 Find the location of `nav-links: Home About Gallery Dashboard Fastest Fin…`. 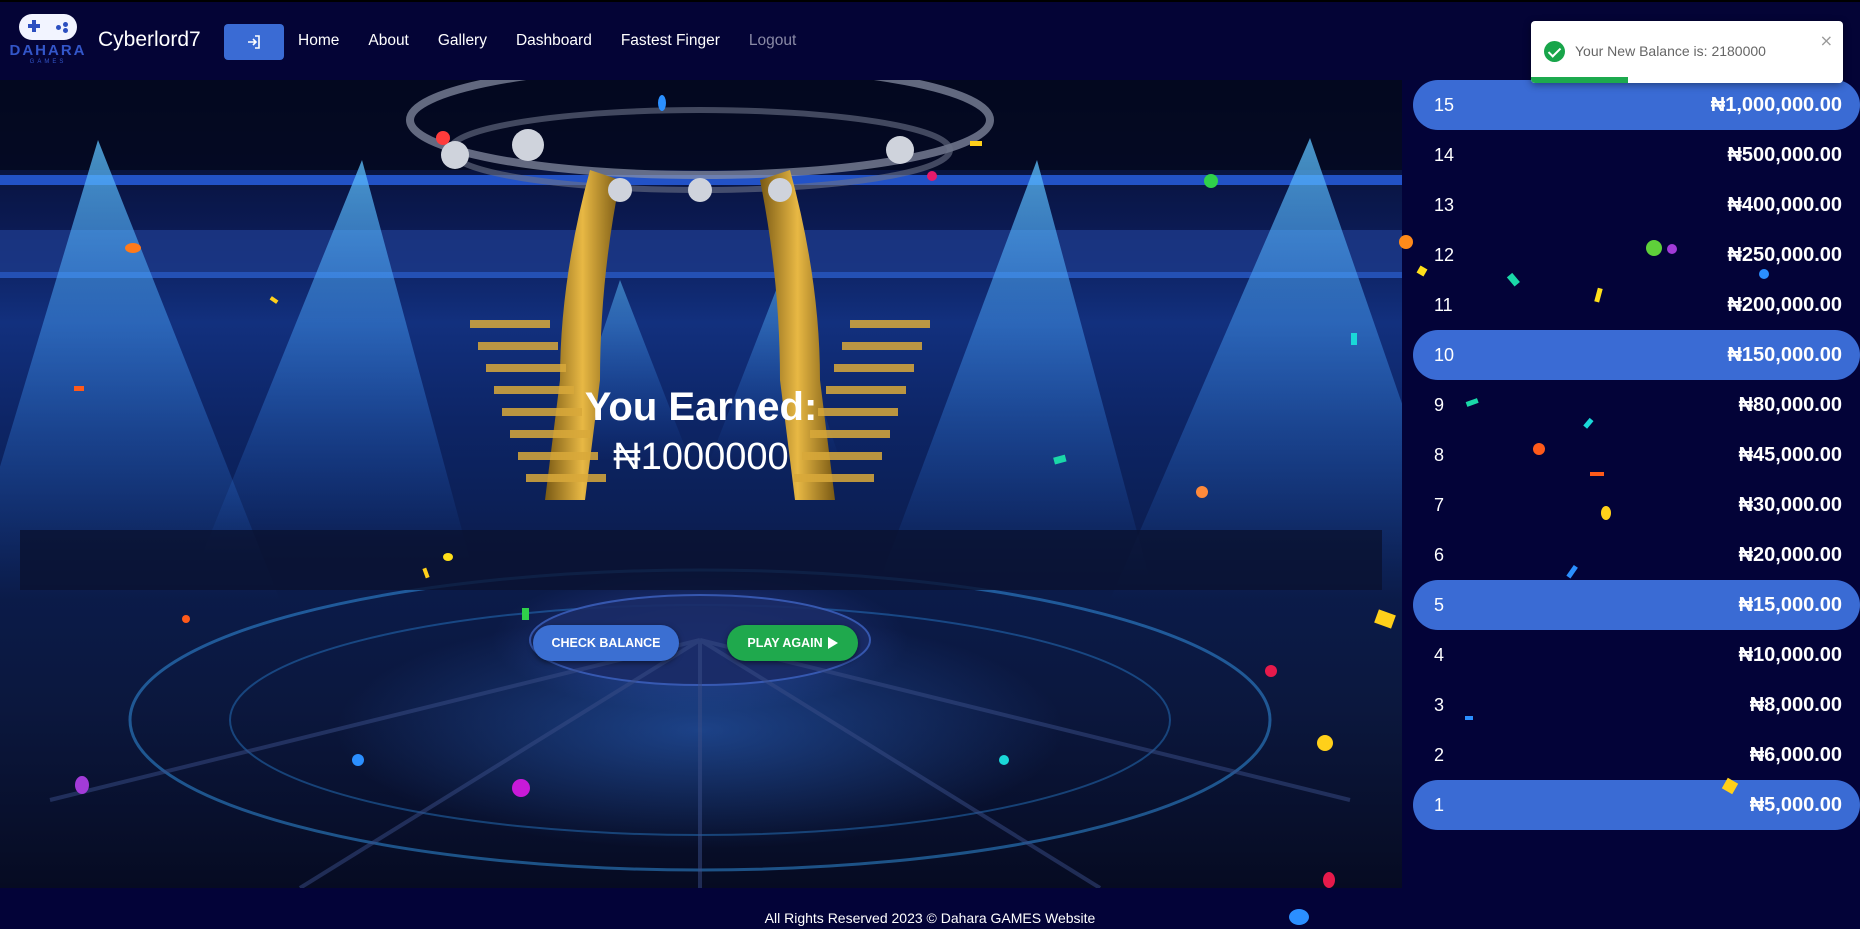

nav-links: Home About Gallery Dashboard Fastest Fin… is located at coordinates (561, 41).